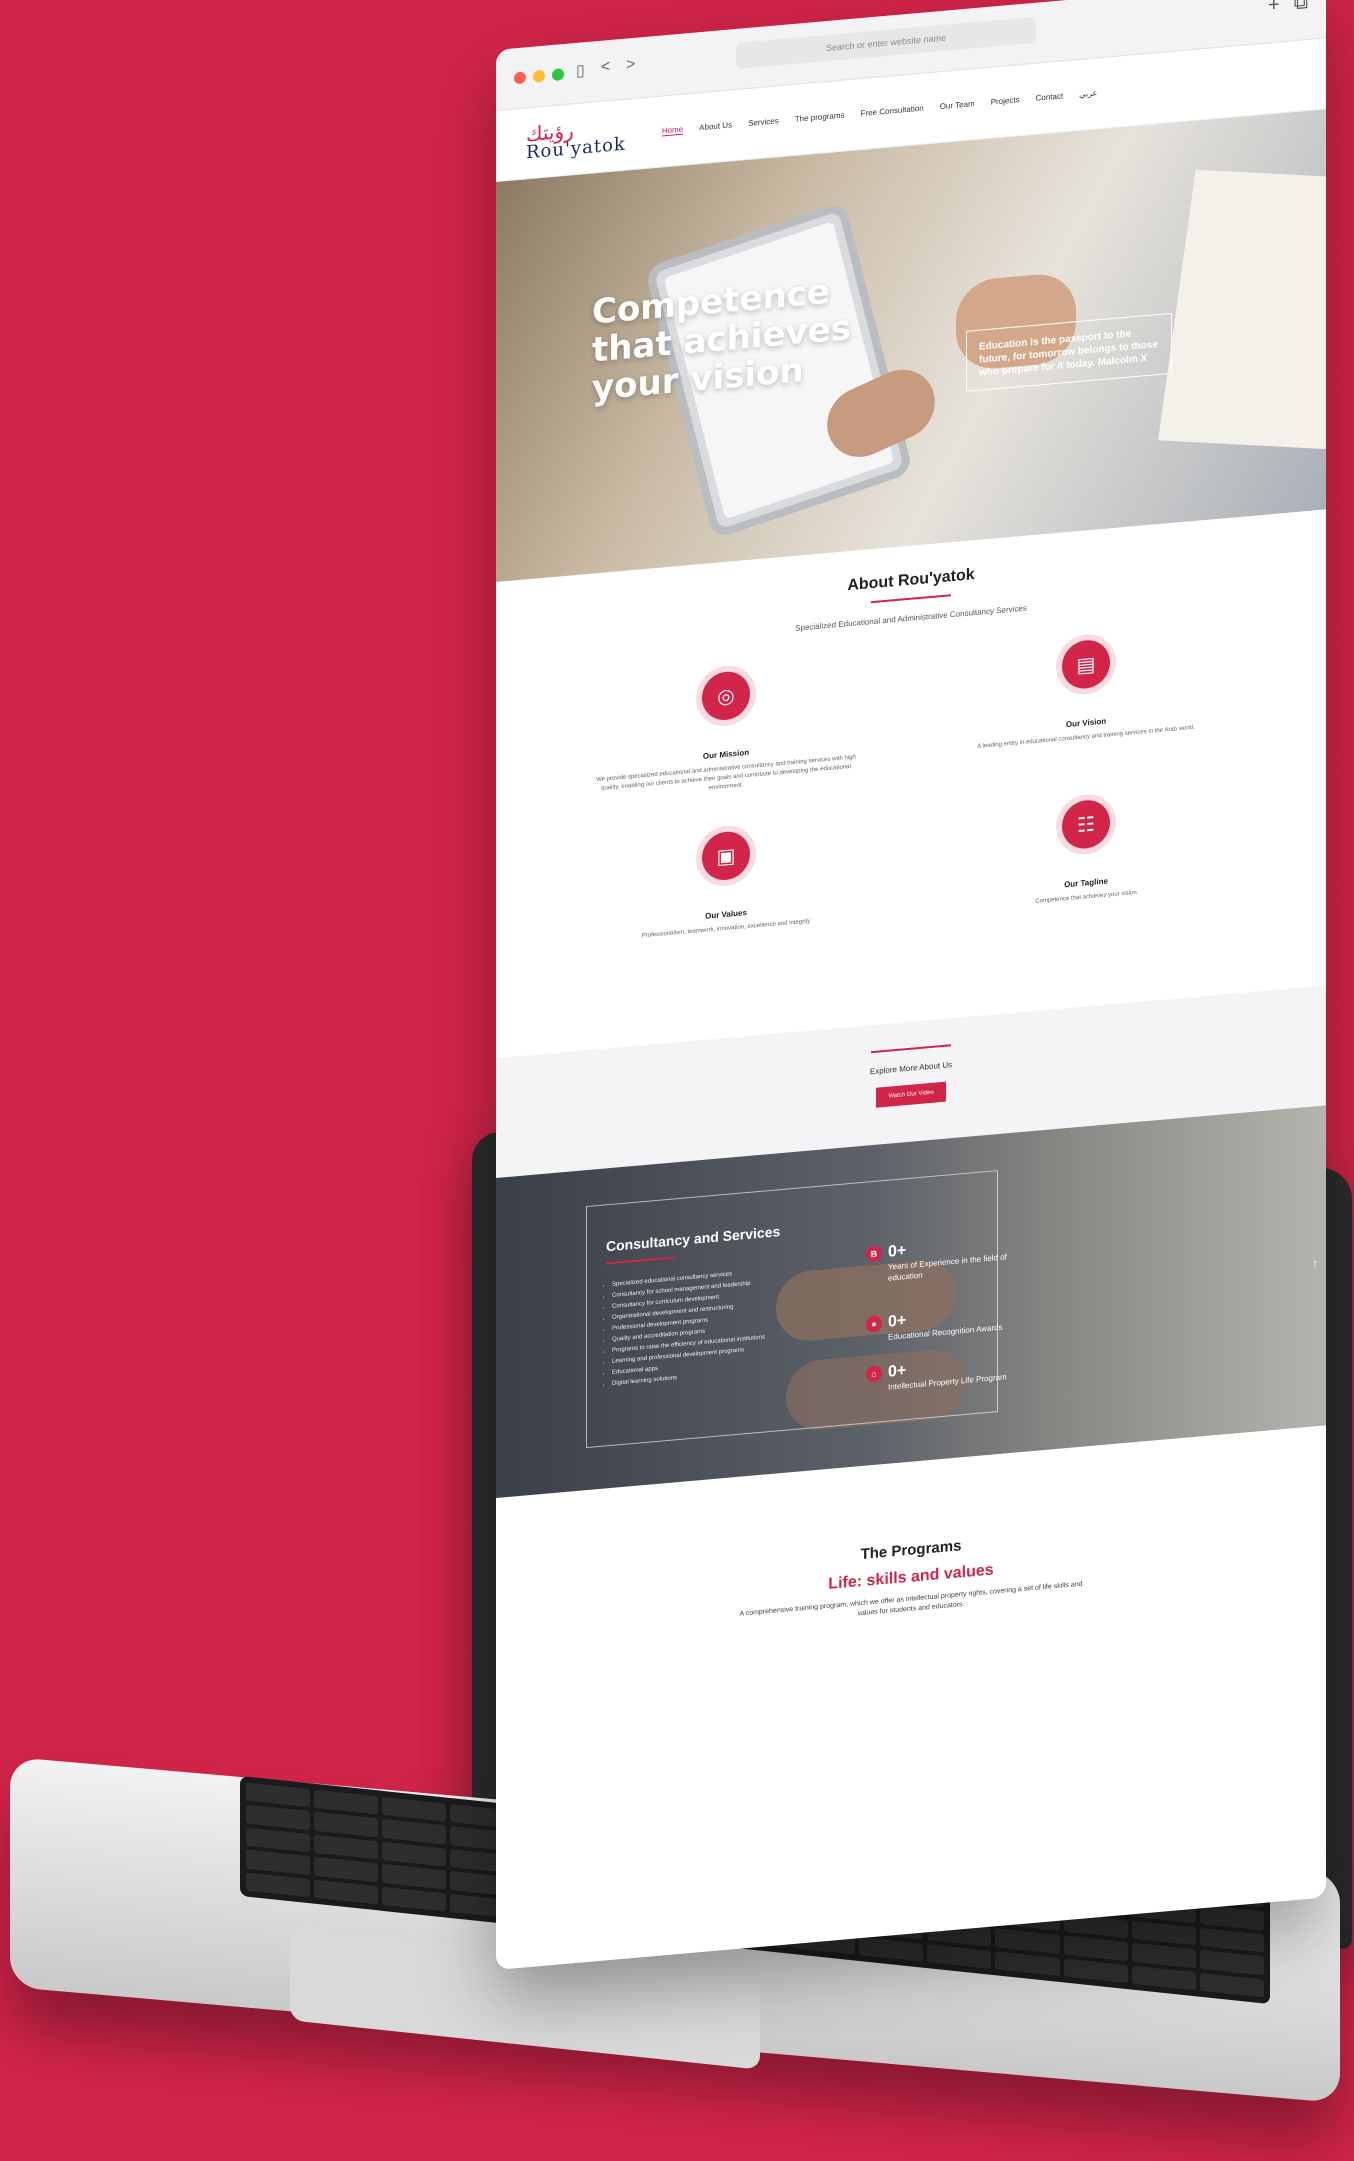 The height and width of the screenshot is (2161, 1354). What do you see at coordinates (1242, 309) in the screenshot?
I see `book-image` at bounding box center [1242, 309].